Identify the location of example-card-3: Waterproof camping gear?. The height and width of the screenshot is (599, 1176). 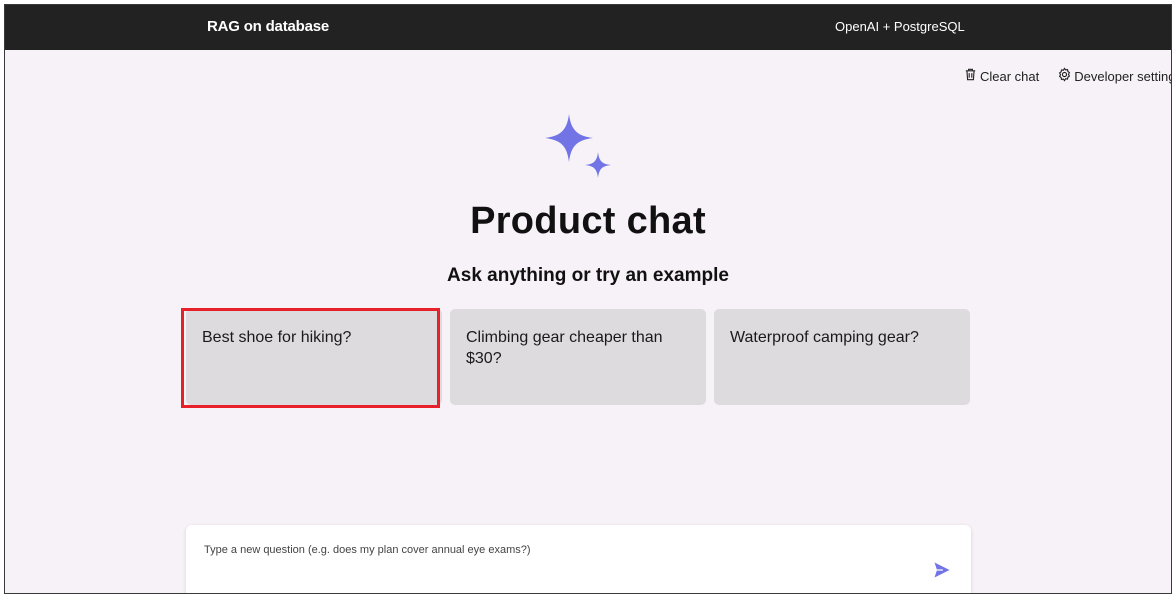
(842, 357).